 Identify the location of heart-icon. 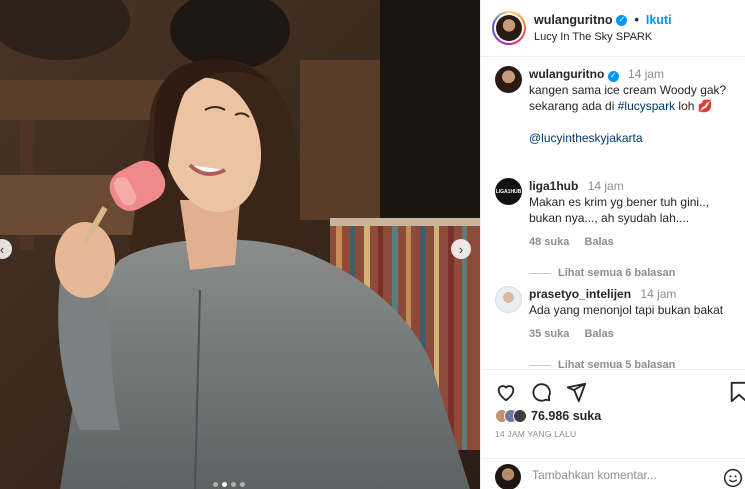
(506, 393).